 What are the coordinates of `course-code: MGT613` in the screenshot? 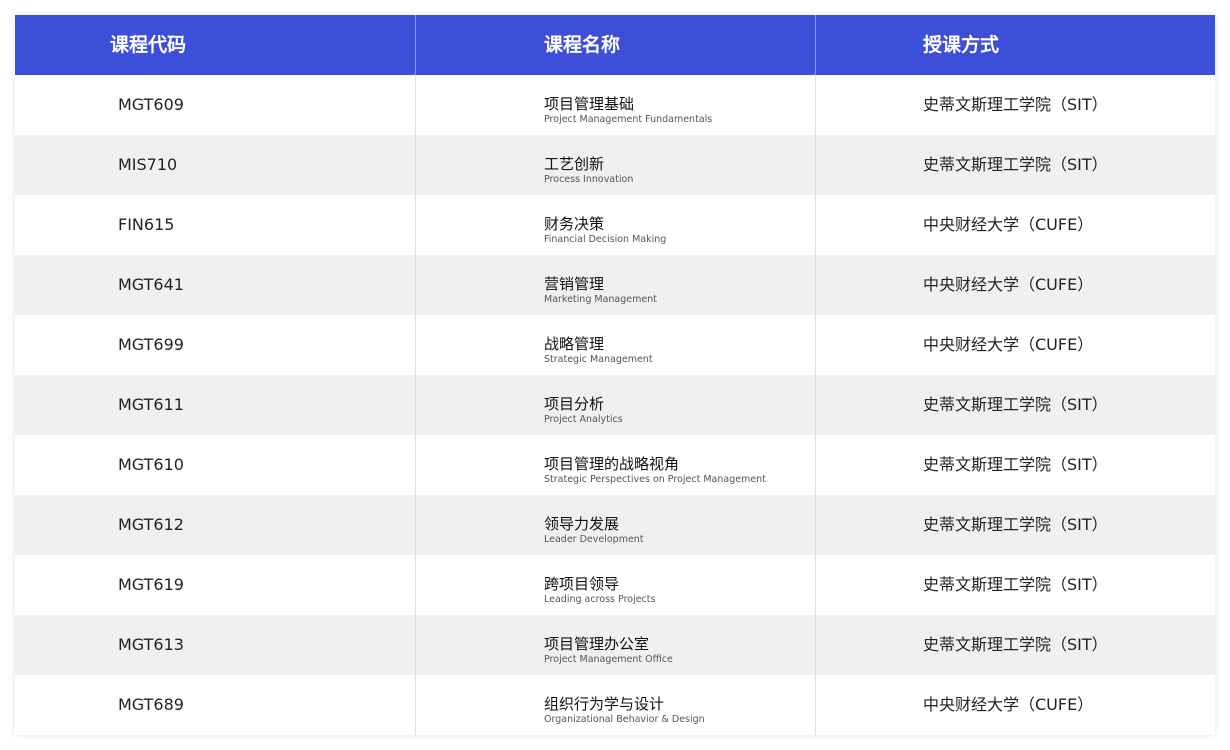 It's located at (151, 644).